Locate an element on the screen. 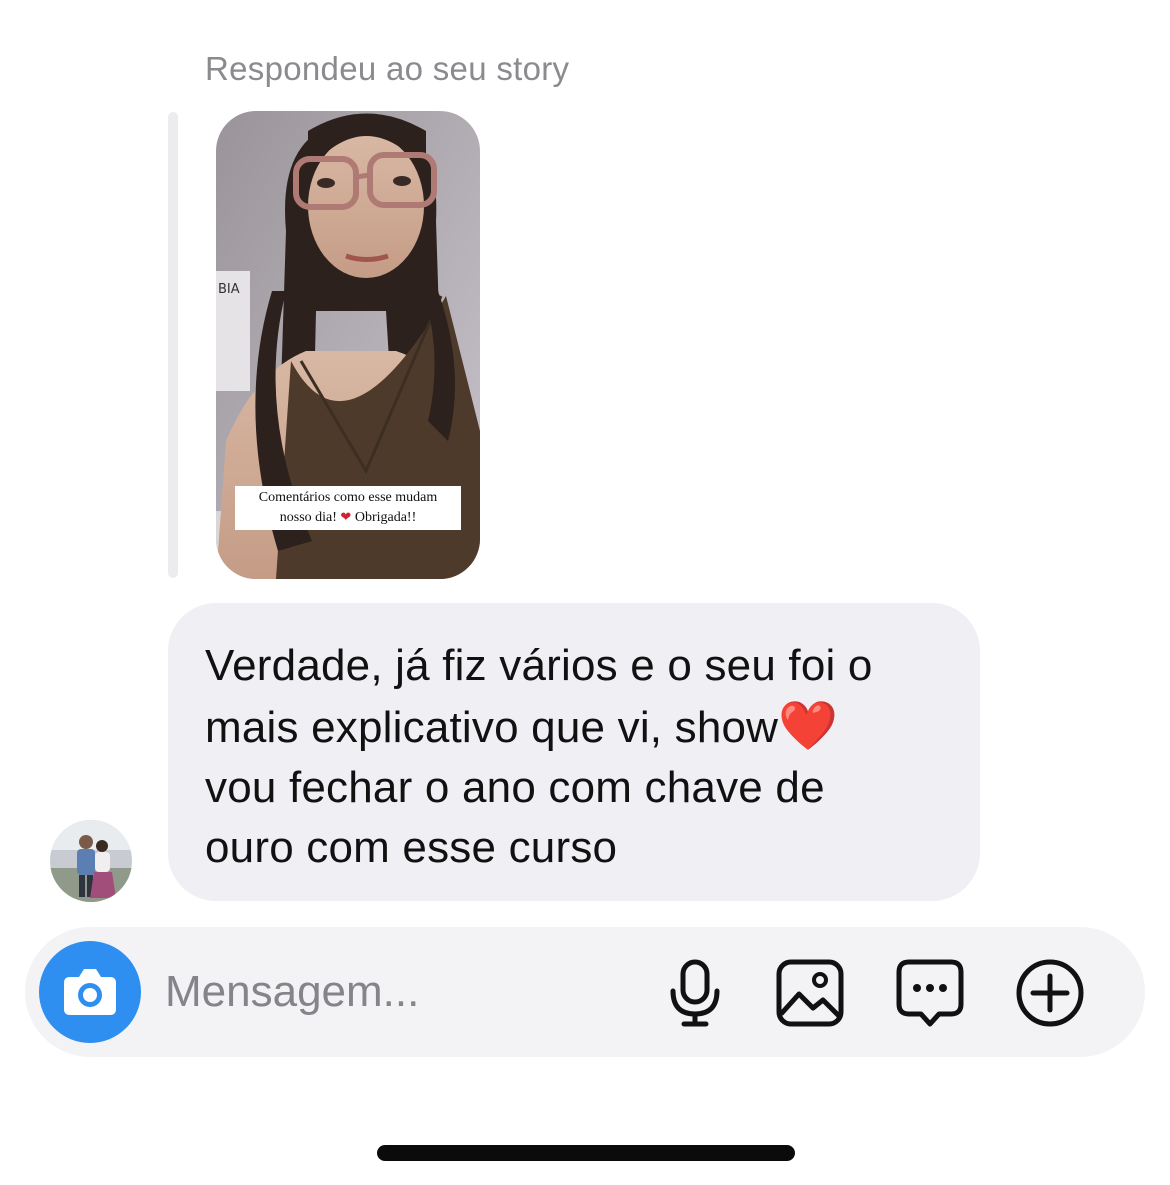 The width and height of the screenshot is (1170, 1185). message-line-2-text: mais explicativo que vi, show is located at coordinates (492, 727).